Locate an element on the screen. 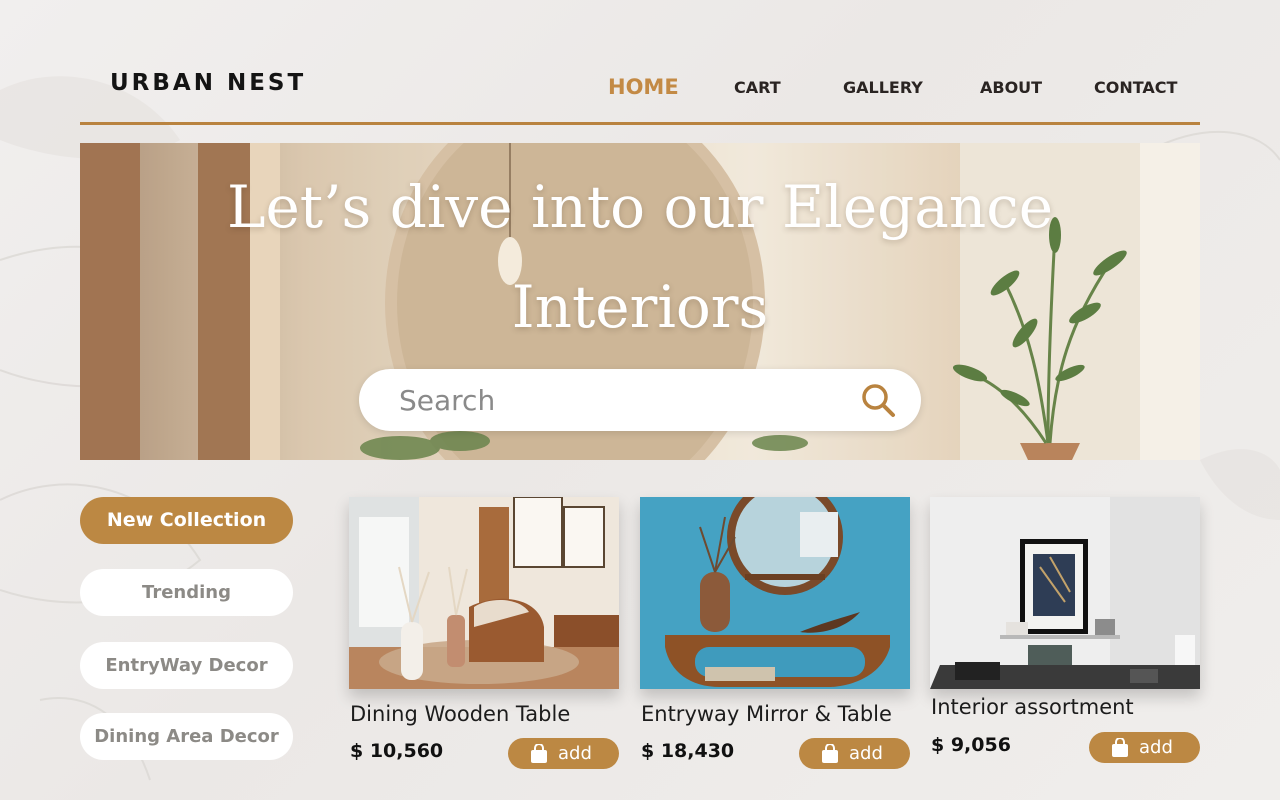 The width and height of the screenshot is (1280, 800). main-nav: HOME CART GALLERY ABOUT CONTACT is located at coordinates (640, 88).